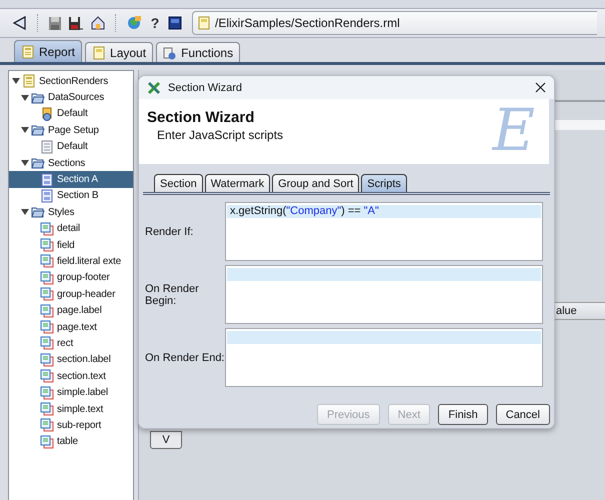 The width and height of the screenshot is (605, 500). What do you see at coordinates (71, 163) in the screenshot?
I see `tree-item: Sections` at bounding box center [71, 163].